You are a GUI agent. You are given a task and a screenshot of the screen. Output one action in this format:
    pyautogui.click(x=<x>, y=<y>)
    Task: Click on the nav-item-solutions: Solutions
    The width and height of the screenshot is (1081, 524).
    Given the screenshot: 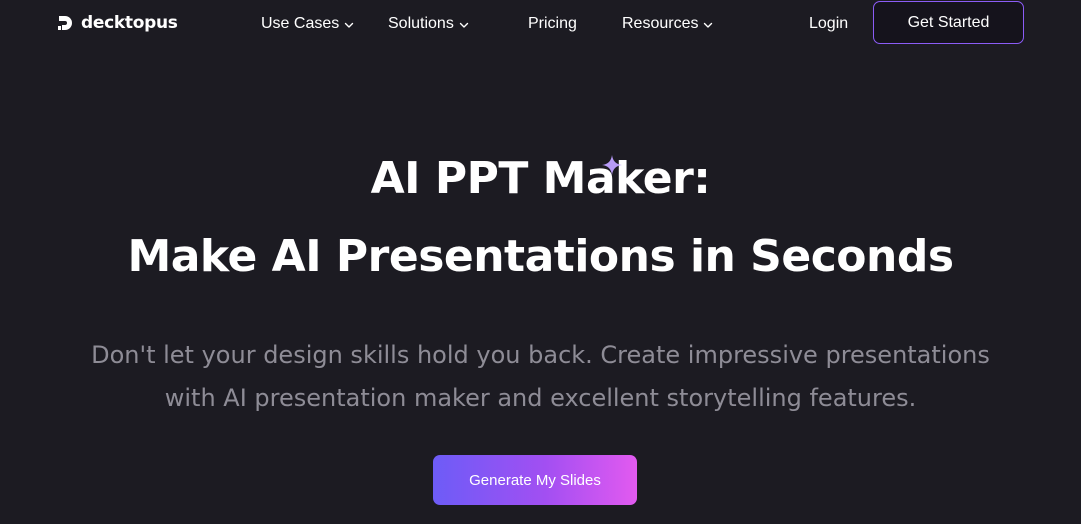 What is the action you would take?
    pyautogui.click(x=428, y=24)
    